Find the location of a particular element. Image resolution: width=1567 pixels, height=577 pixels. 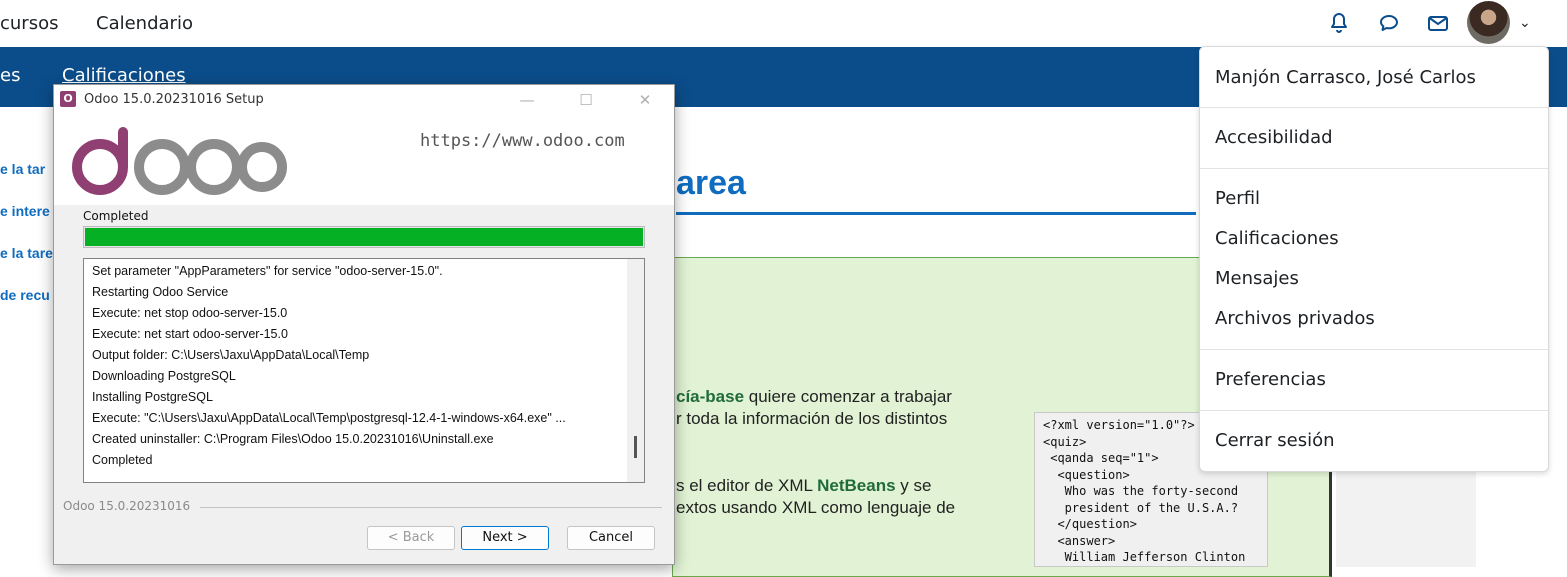

close-icon: ✕ is located at coordinates (645, 100).